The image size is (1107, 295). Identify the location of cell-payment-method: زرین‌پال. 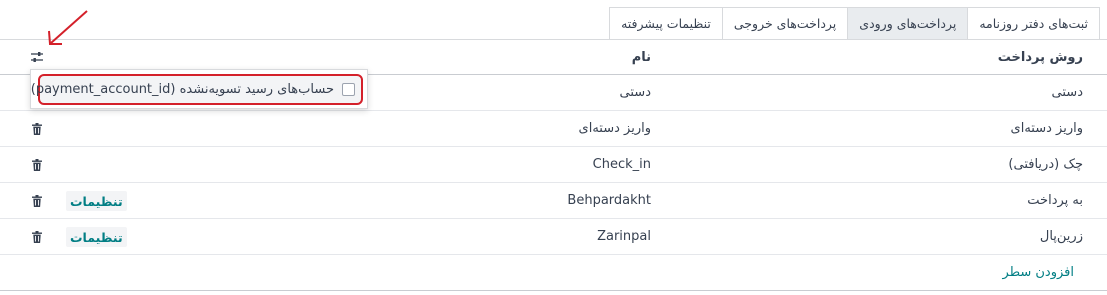
(1061, 236).